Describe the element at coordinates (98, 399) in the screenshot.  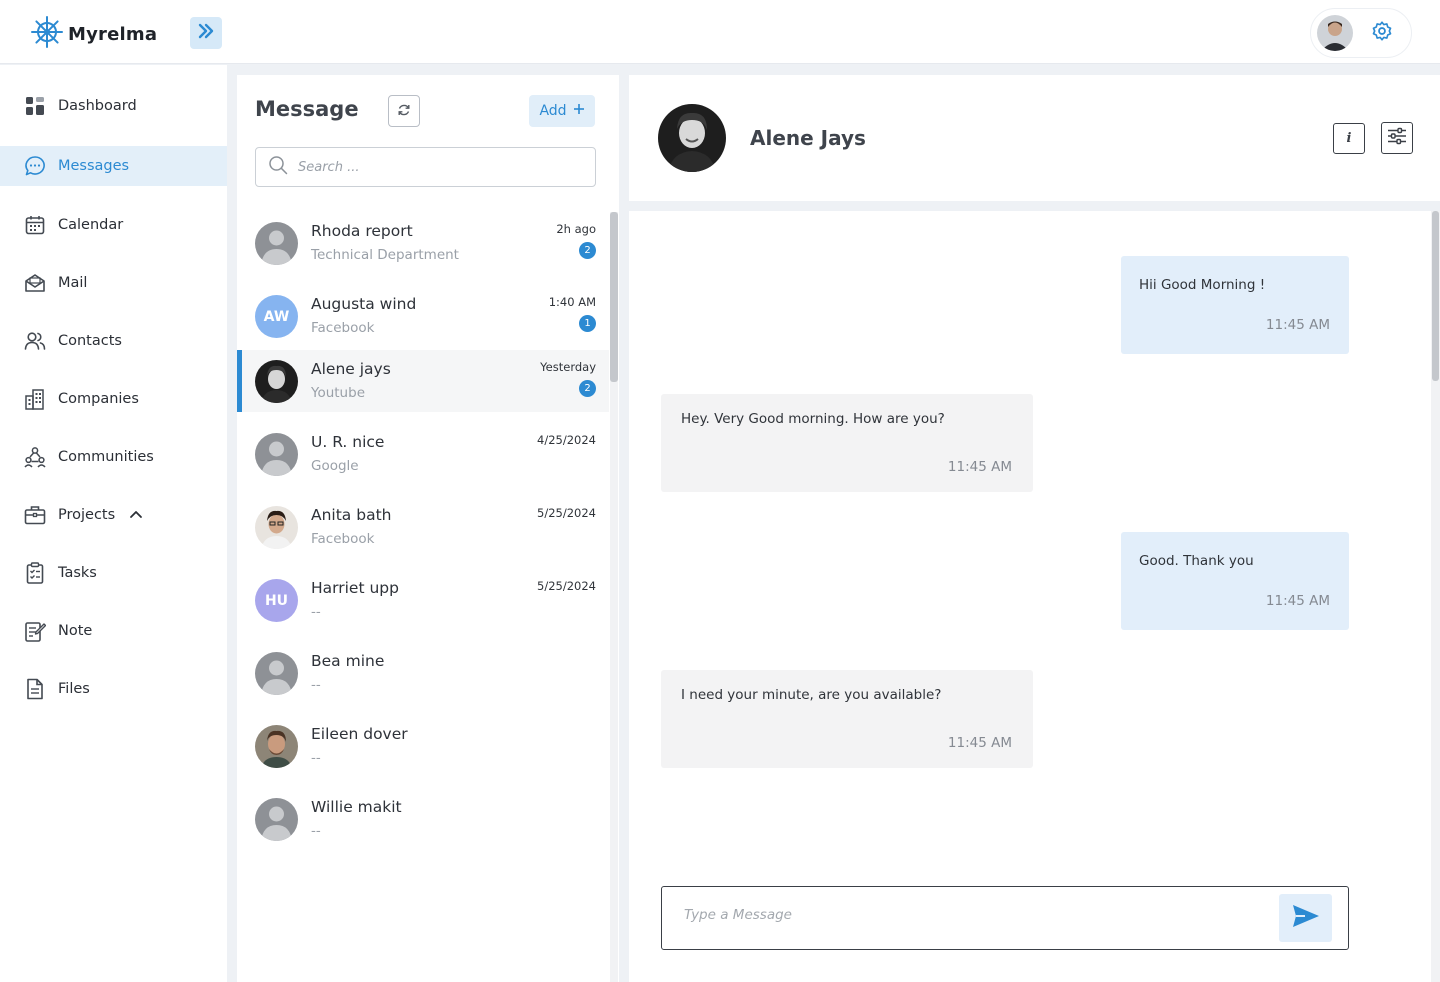
I see `sidebar-item-label: Companies` at that location.